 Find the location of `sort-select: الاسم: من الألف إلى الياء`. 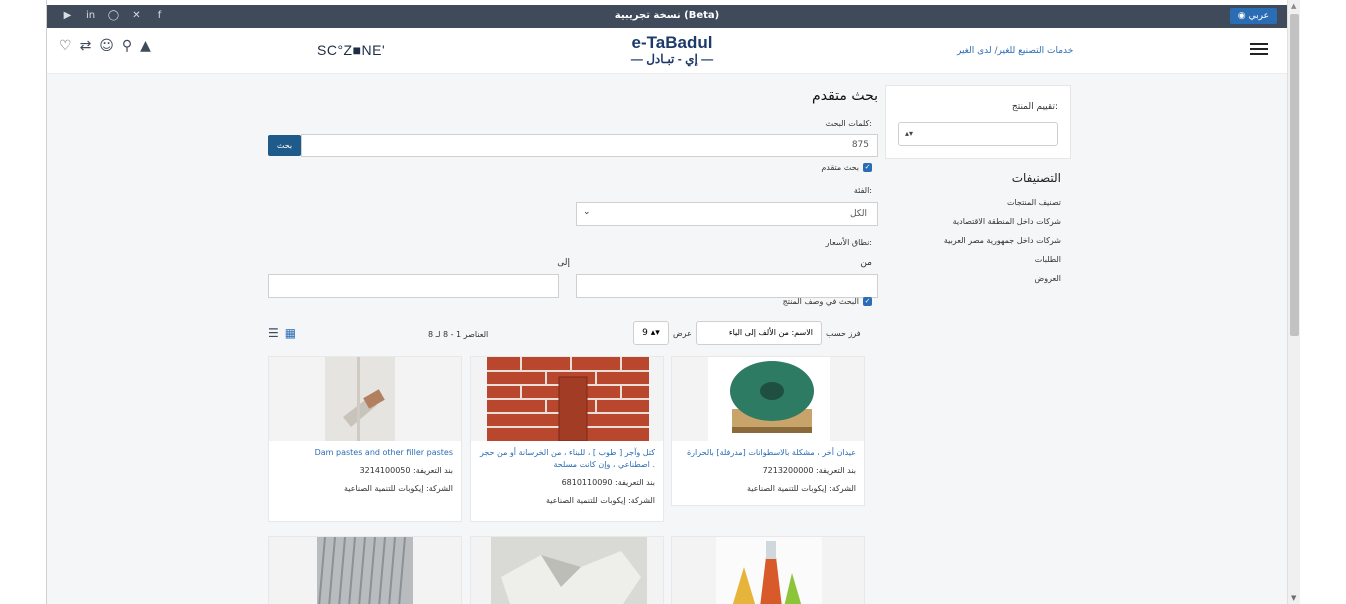

sort-select: الاسم: من الألف إلى الياء is located at coordinates (759, 333).